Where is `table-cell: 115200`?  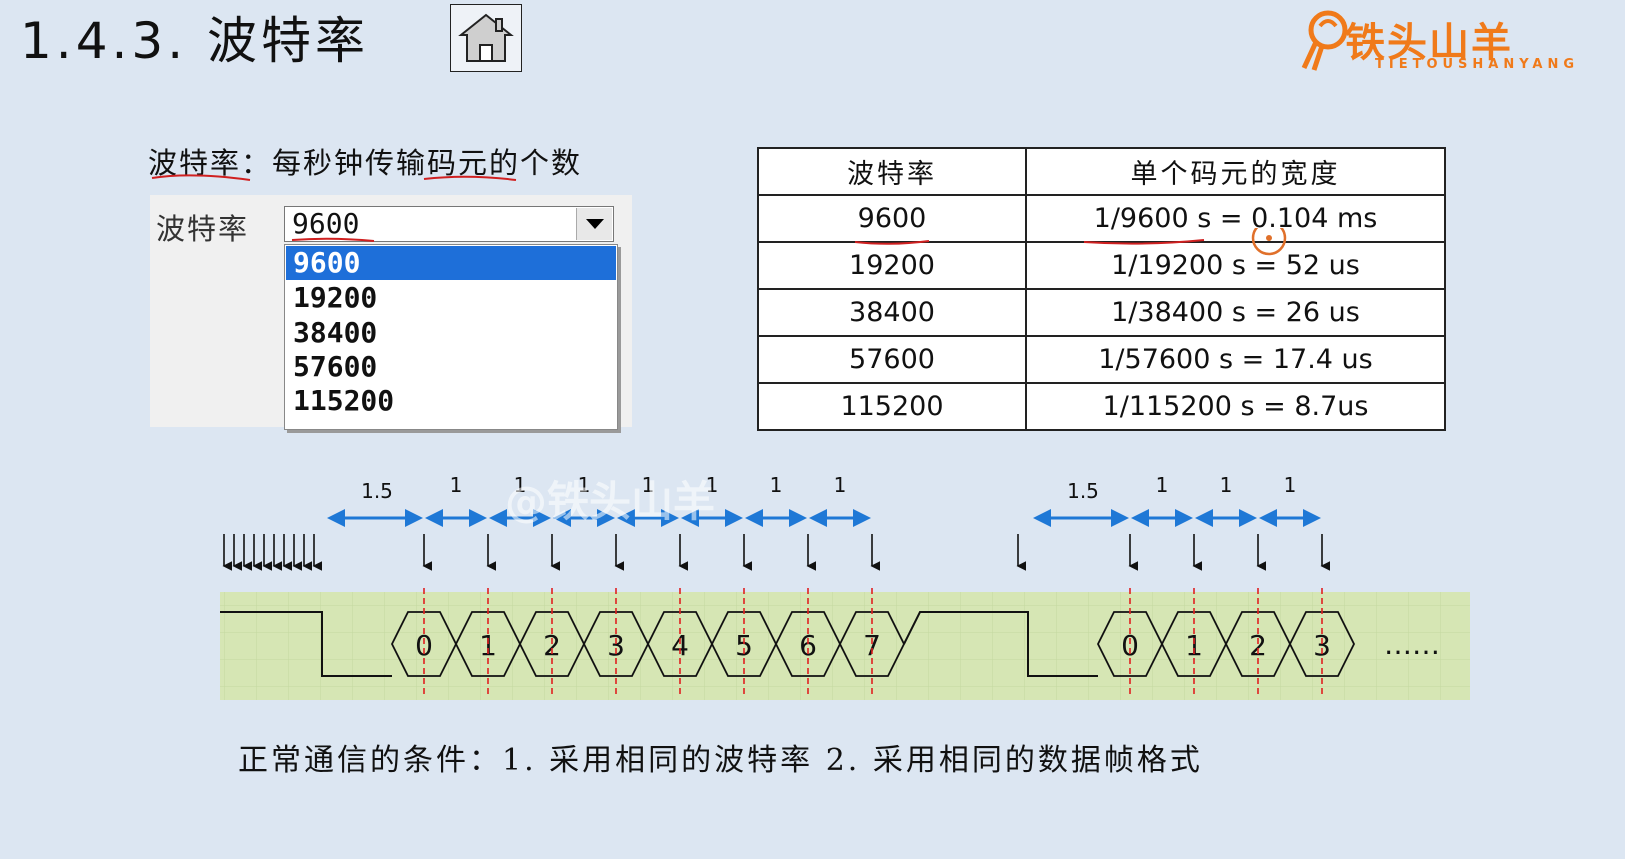 table-cell: 115200 is located at coordinates (892, 406).